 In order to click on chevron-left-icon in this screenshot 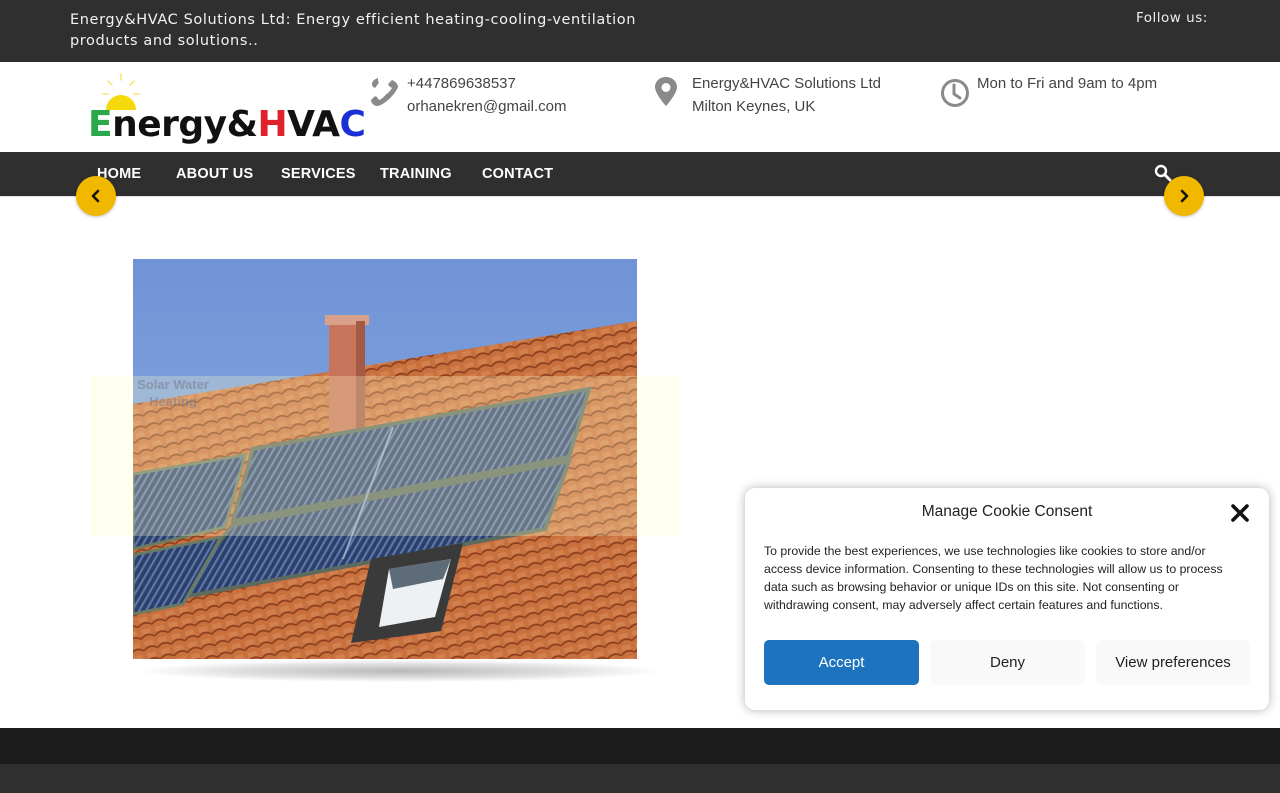, I will do `click(95, 196)`.